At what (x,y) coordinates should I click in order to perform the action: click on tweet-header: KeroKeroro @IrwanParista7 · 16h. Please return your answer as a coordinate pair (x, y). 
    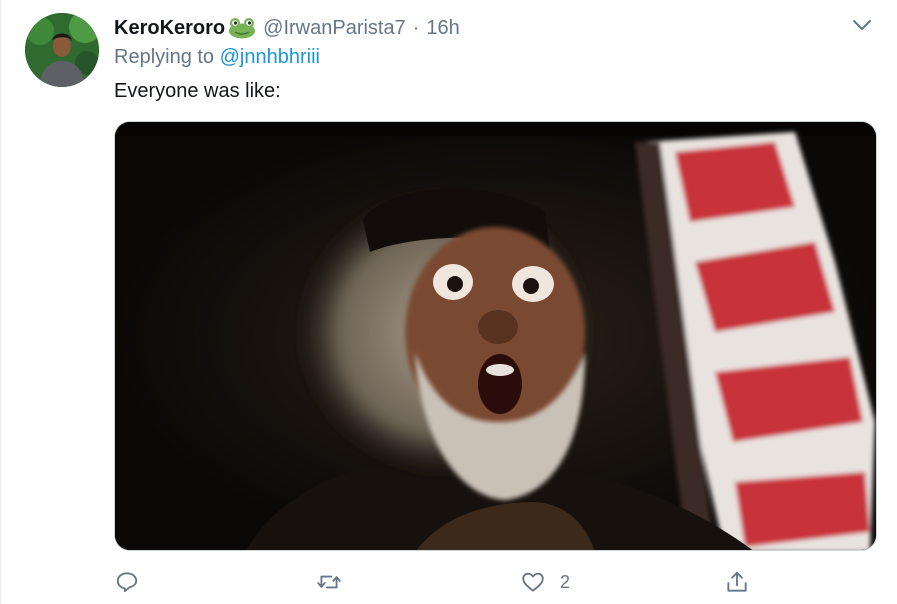
    Looking at the image, I should click on (287, 28).